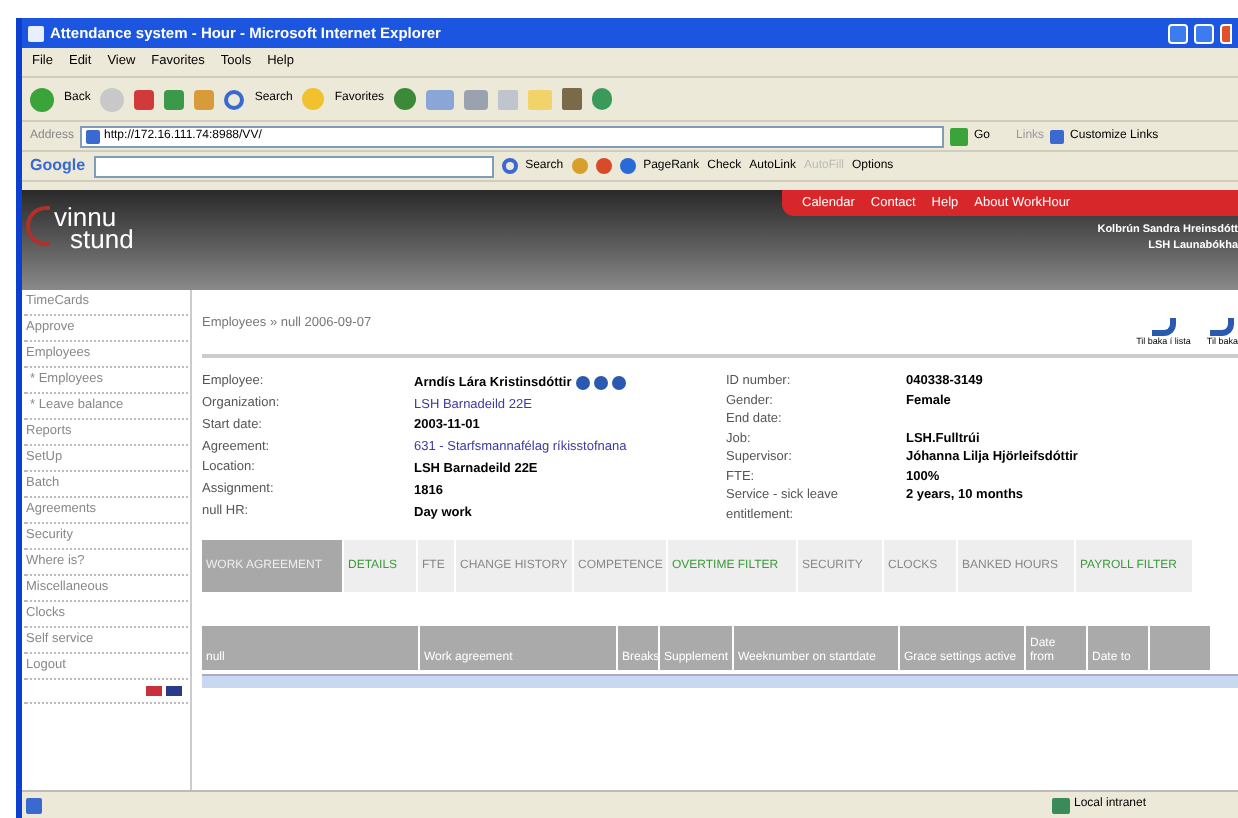 The width and height of the screenshot is (1238, 818). What do you see at coordinates (1178, 33) in the screenshot?
I see `minimize-button` at bounding box center [1178, 33].